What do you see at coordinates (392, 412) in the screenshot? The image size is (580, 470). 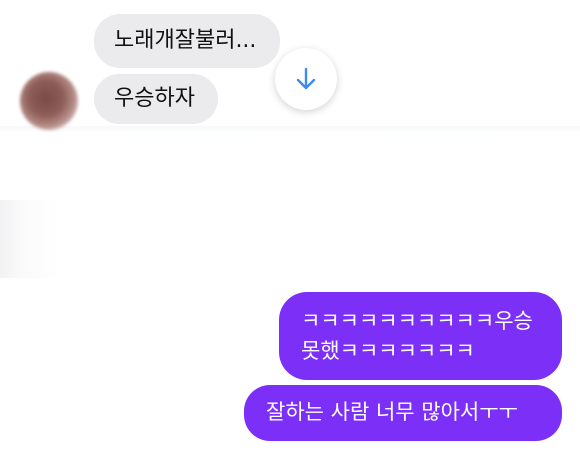 I see `message-text: 잘하는 사람 너무 많아서ㅜㅜ` at bounding box center [392, 412].